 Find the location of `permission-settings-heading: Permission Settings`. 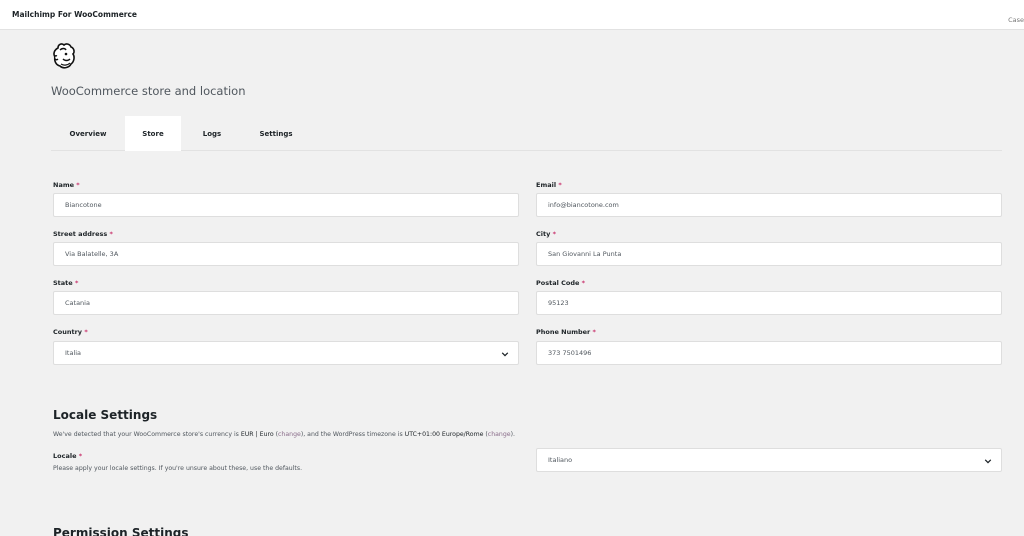

permission-settings-heading: Permission Settings is located at coordinates (121, 531).